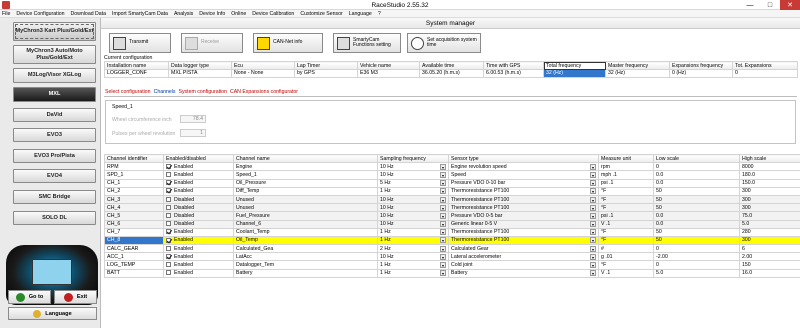  I want to click on menu-online: Online, so click(238, 14).